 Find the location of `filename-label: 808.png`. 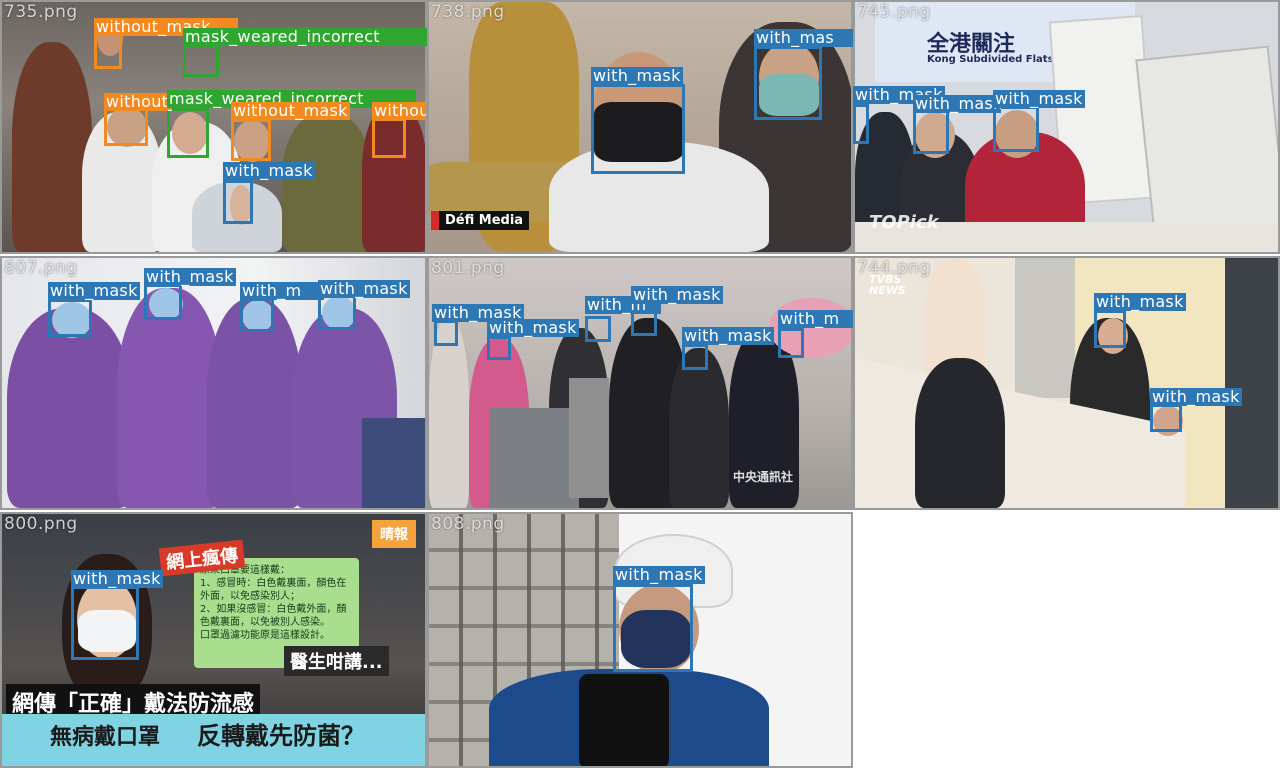

filename-label: 808.png is located at coordinates (468, 524).